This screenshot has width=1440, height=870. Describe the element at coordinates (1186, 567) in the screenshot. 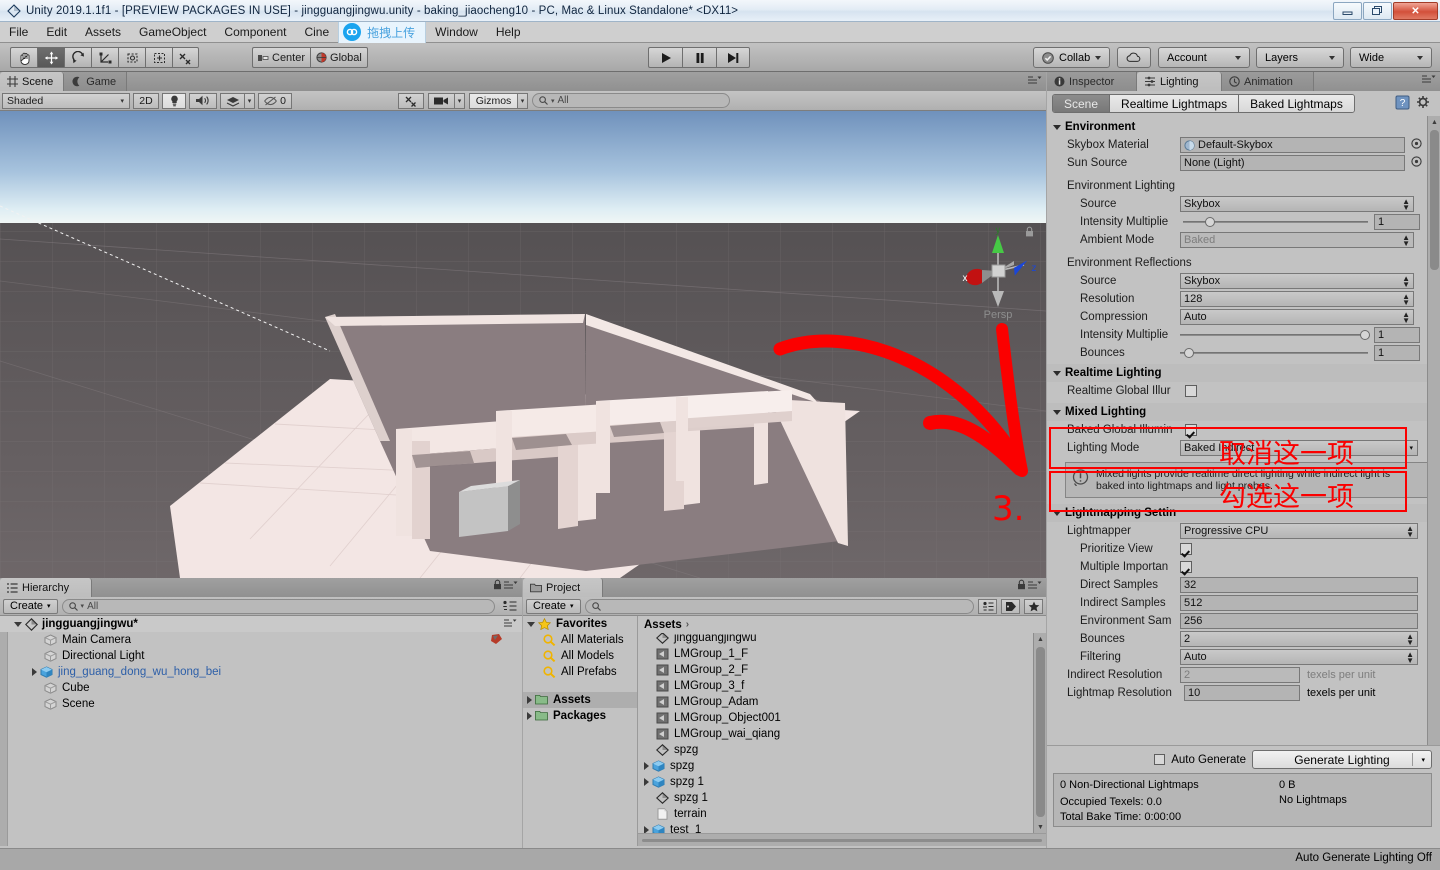

I see `multiple-importance-checkbox` at that location.